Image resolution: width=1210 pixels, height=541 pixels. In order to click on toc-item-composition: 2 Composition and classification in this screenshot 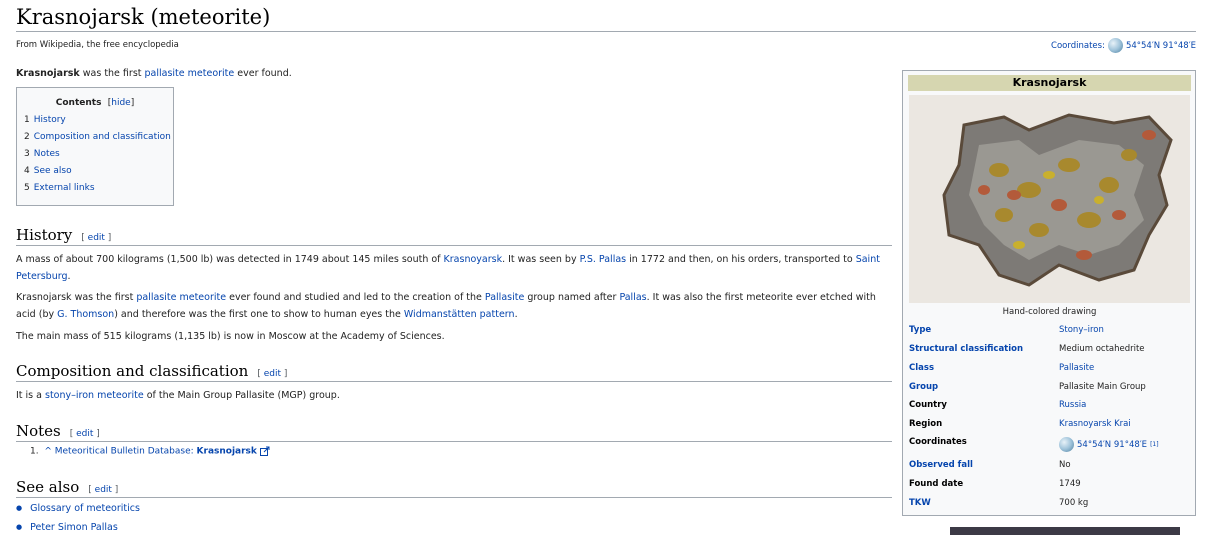, I will do `click(98, 140)`.